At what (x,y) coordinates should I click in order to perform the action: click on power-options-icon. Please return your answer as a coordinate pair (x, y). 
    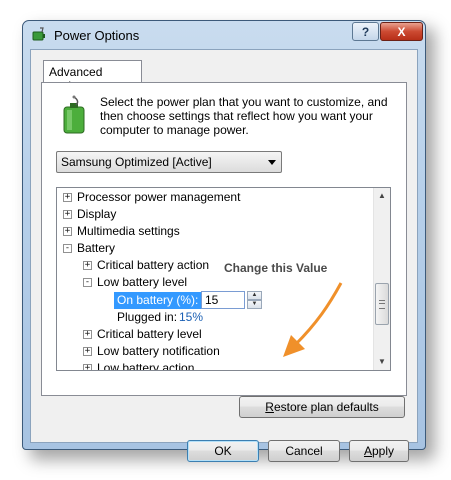
    Looking at the image, I should click on (38, 34).